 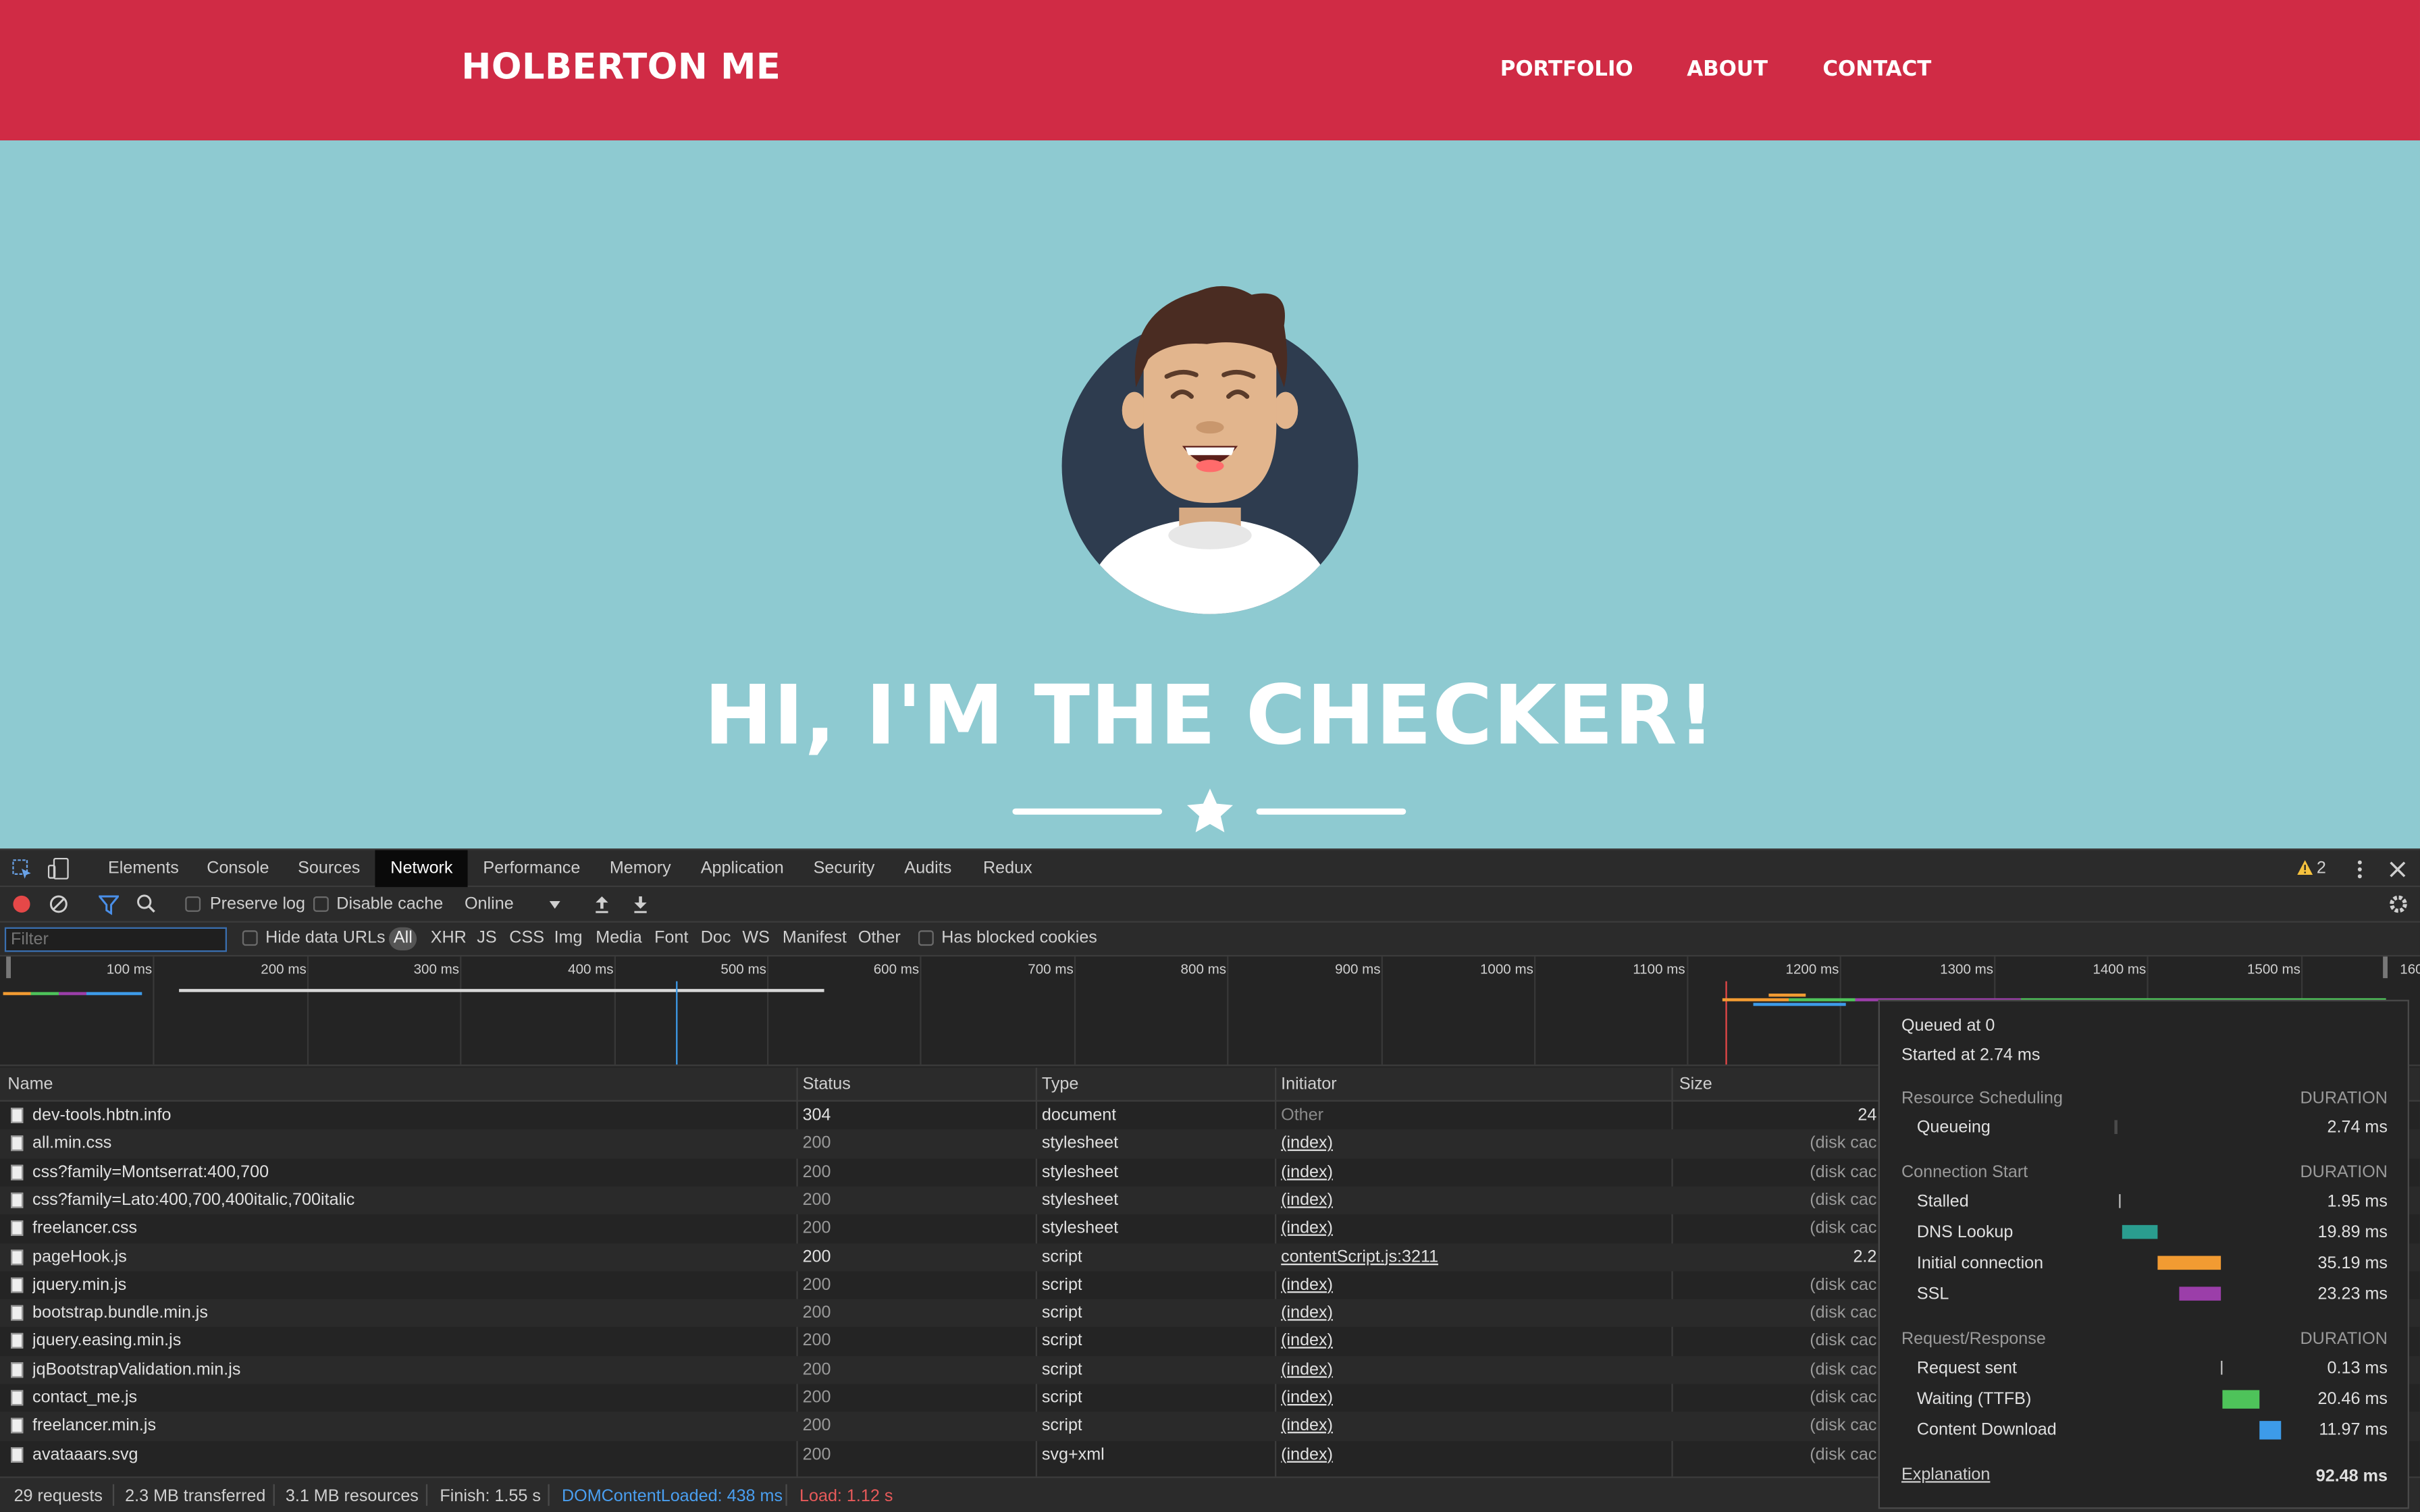 What do you see at coordinates (926, 938) in the screenshot?
I see `has-blocked-cookies-checkbox` at bounding box center [926, 938].